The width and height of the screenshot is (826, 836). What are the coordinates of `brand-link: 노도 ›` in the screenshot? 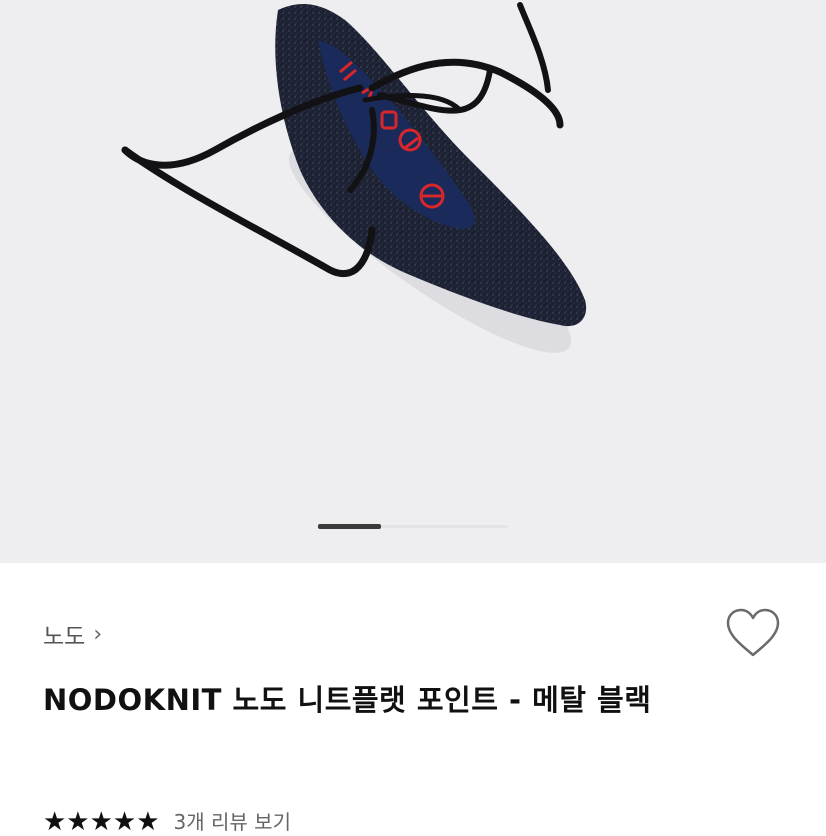 It's located at (72, 634).